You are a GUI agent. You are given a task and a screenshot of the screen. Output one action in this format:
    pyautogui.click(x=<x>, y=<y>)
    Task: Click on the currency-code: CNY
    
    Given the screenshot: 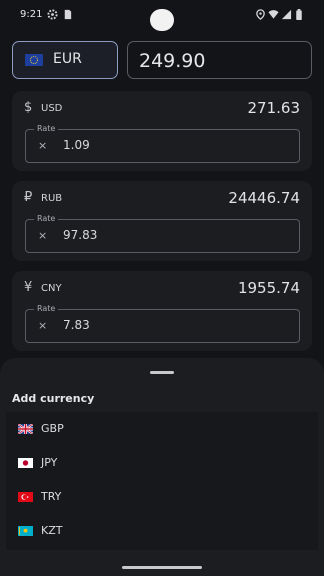 What is the action you would take?
    pyautogui.click(x=51, y=288)
    